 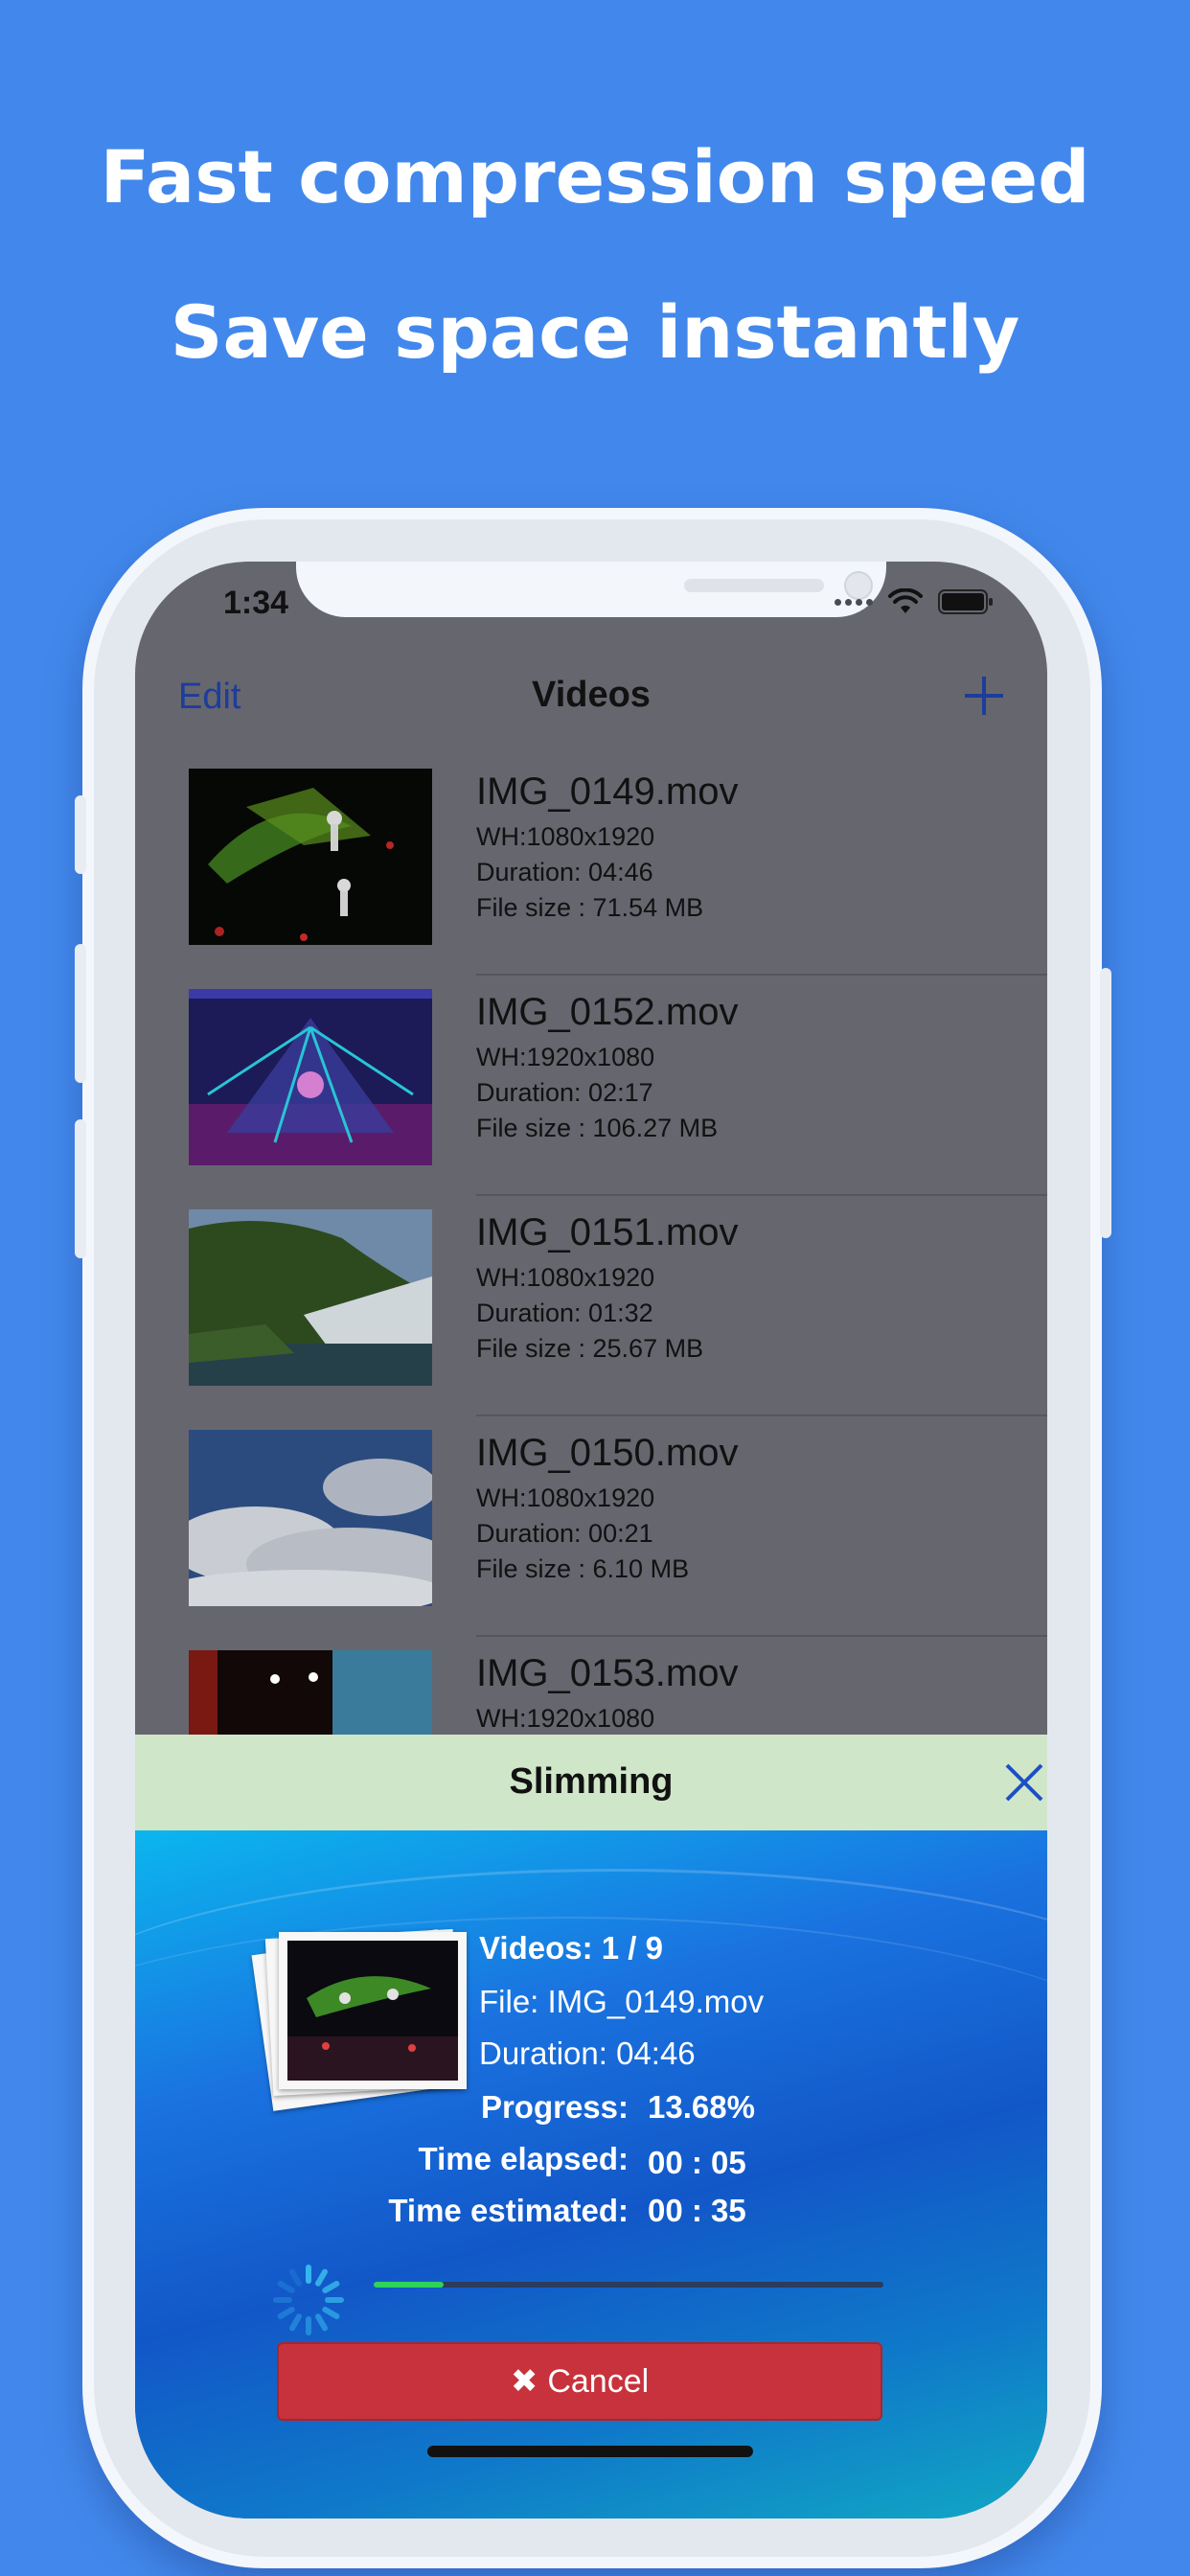 I want to click on time-estimated-value: 00 : 35, so click(x=697, y=2210).